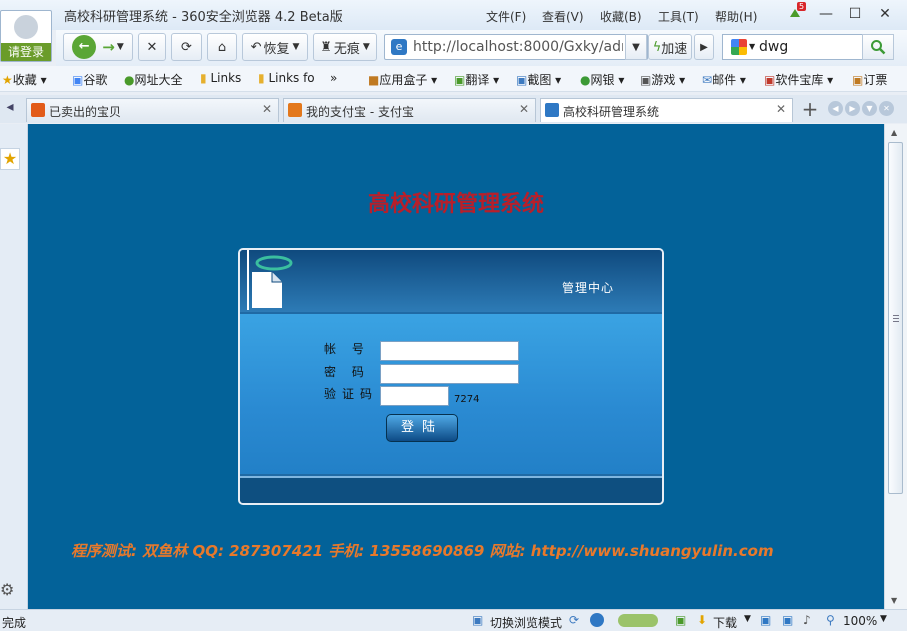  What do you see at coordinates (414, 396) in the screenshot?
I see `captcha-input` at bounding box center [414, 396].